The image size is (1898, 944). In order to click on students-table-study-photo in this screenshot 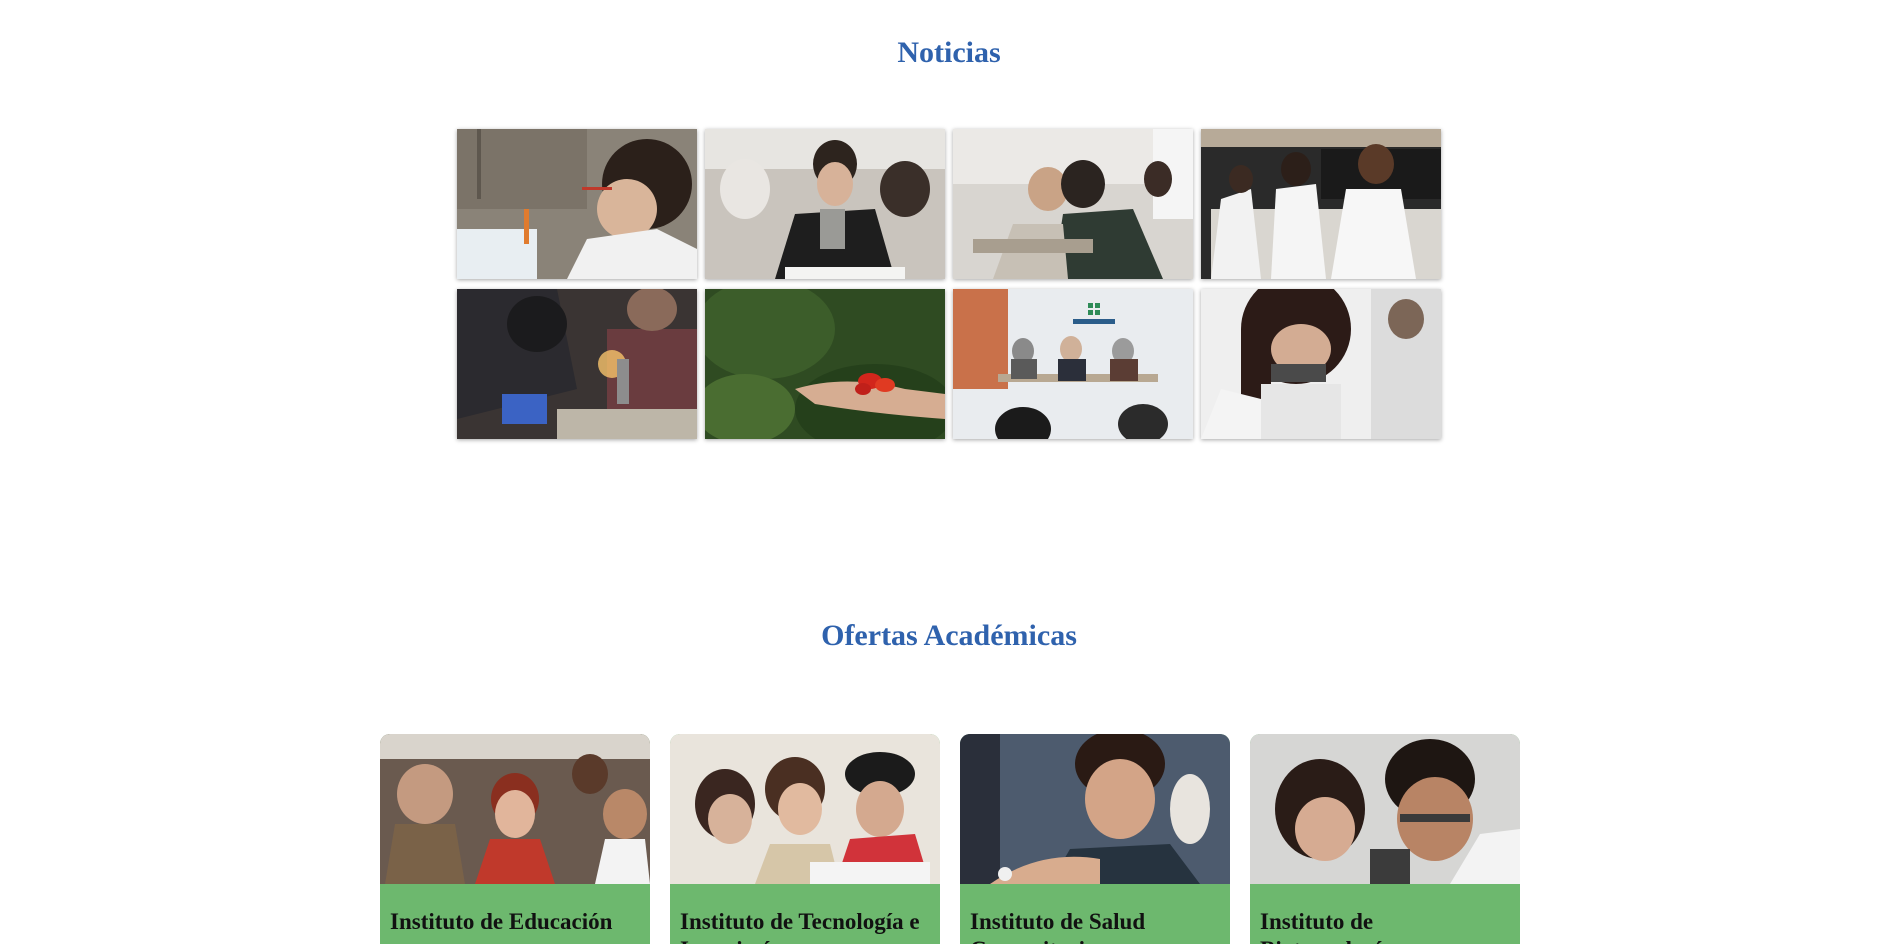, I will do `click(1073, 204)`.